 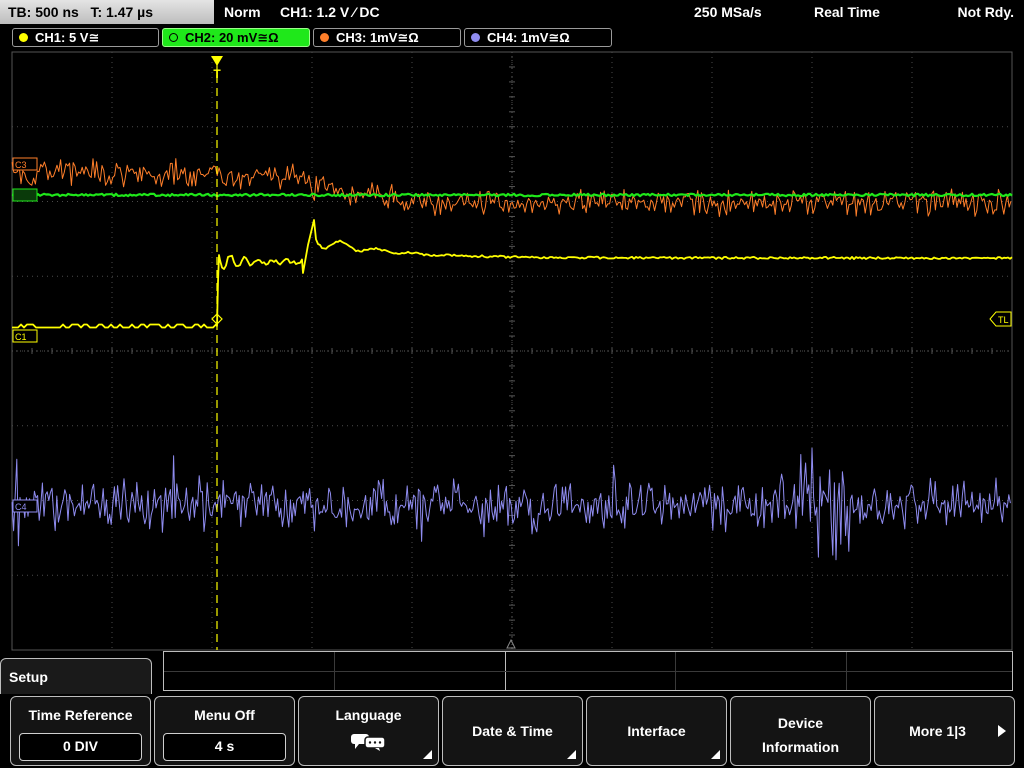 What do you see at coordinates (1002, 731) in the screenshot?
I see `next-page-arrow-icon` at bounding box center [1002, 731].